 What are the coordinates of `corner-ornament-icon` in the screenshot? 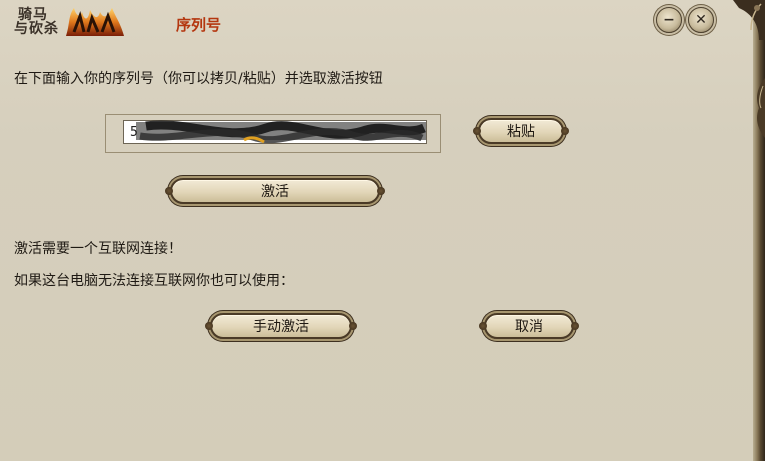 It's located at (749, 20).